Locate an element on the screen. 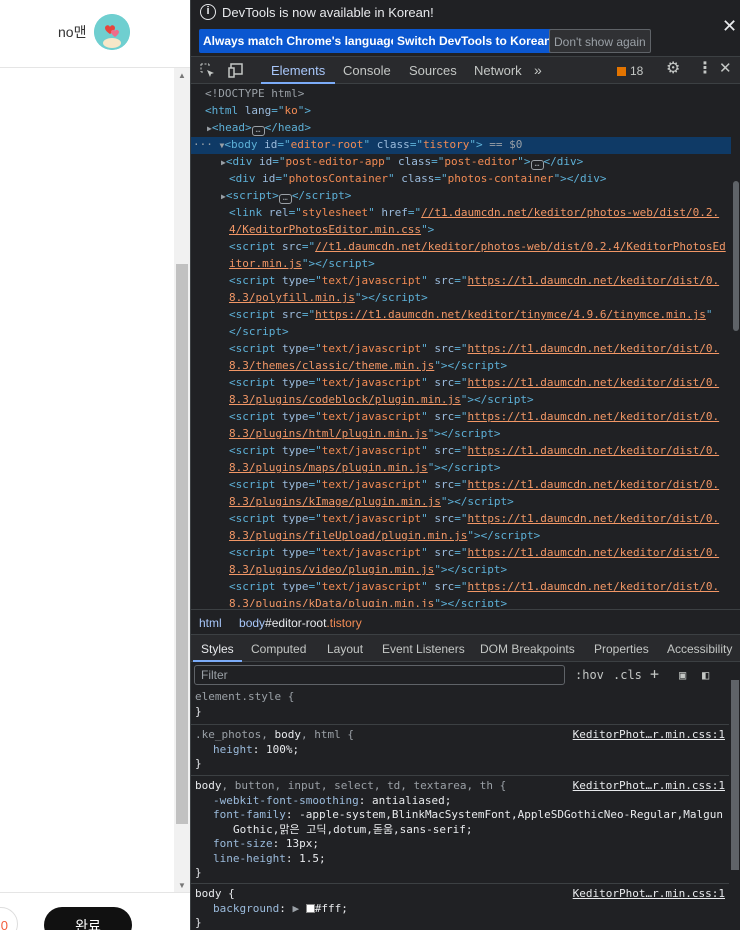 The height and width of the screenshot is (930, 740). paint-brush-icon: ▣ is located at coordinates (682, 675).